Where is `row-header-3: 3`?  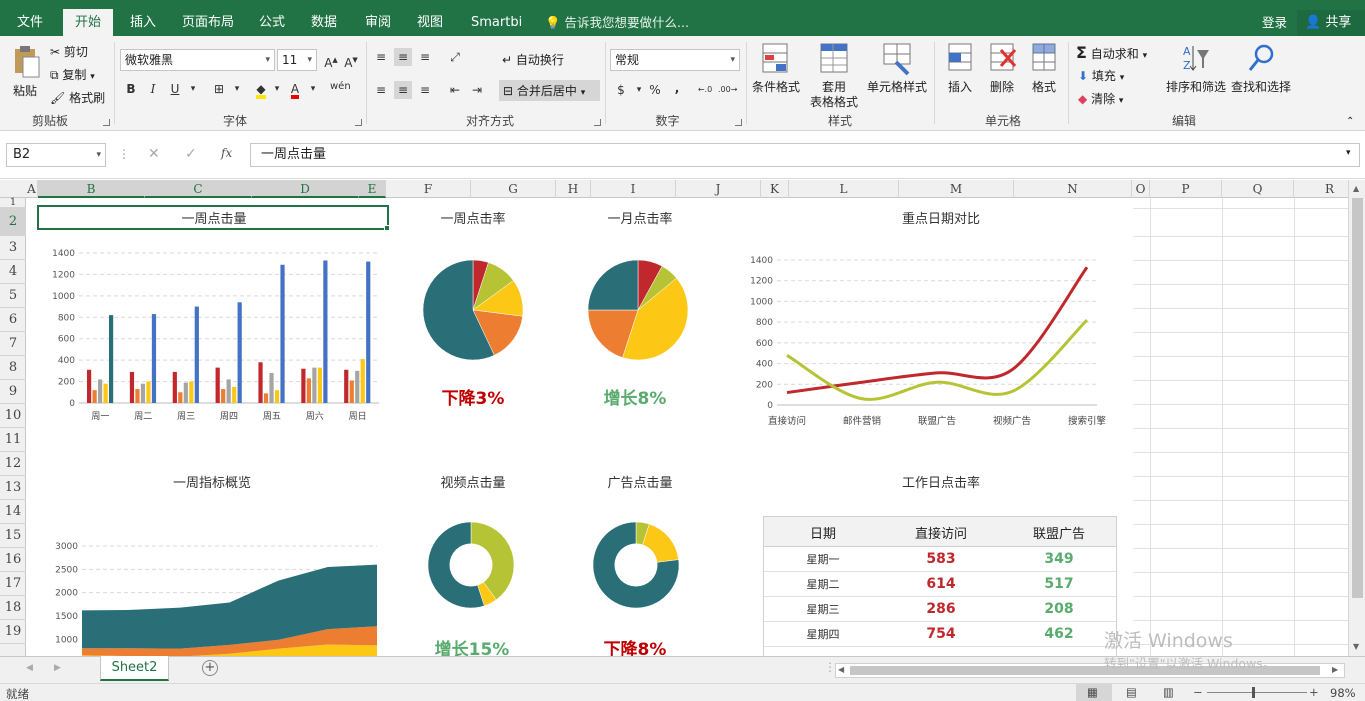 row-header-3: 3 is located at coordinates (13, 248).